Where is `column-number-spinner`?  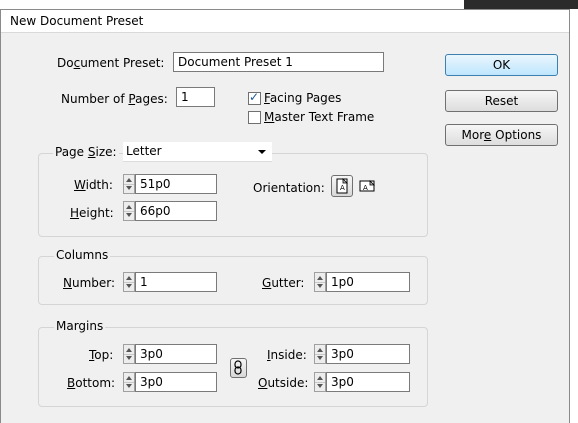 column-number-spinner is located at coordinates (129, 282).